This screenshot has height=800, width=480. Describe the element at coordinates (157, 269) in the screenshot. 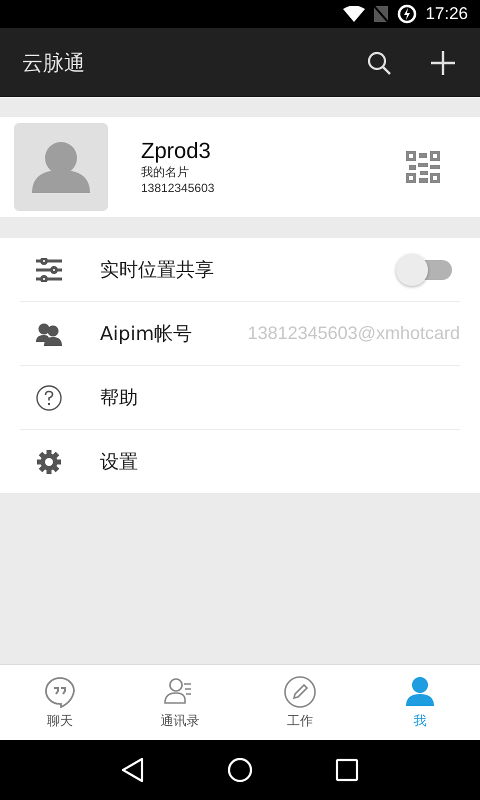

I see `menu-label: 实时位置共享` at that location.